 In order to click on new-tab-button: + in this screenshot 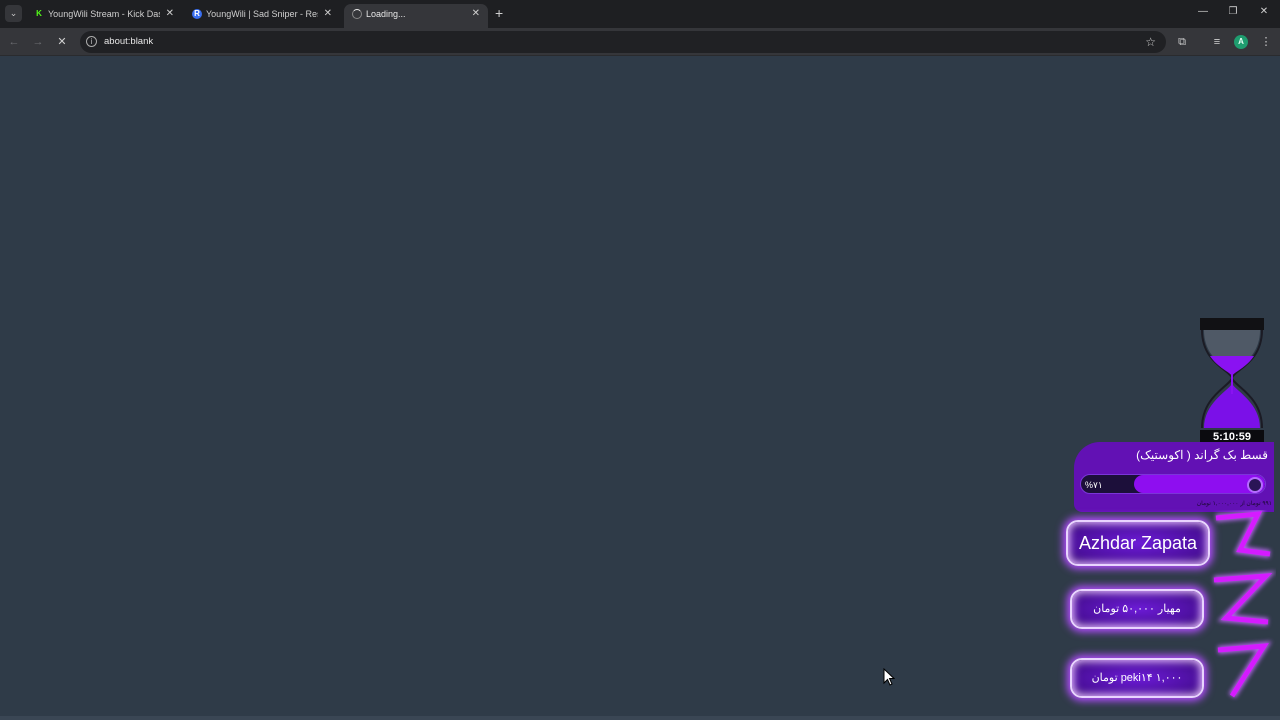, I will do `click(499, 13)`.